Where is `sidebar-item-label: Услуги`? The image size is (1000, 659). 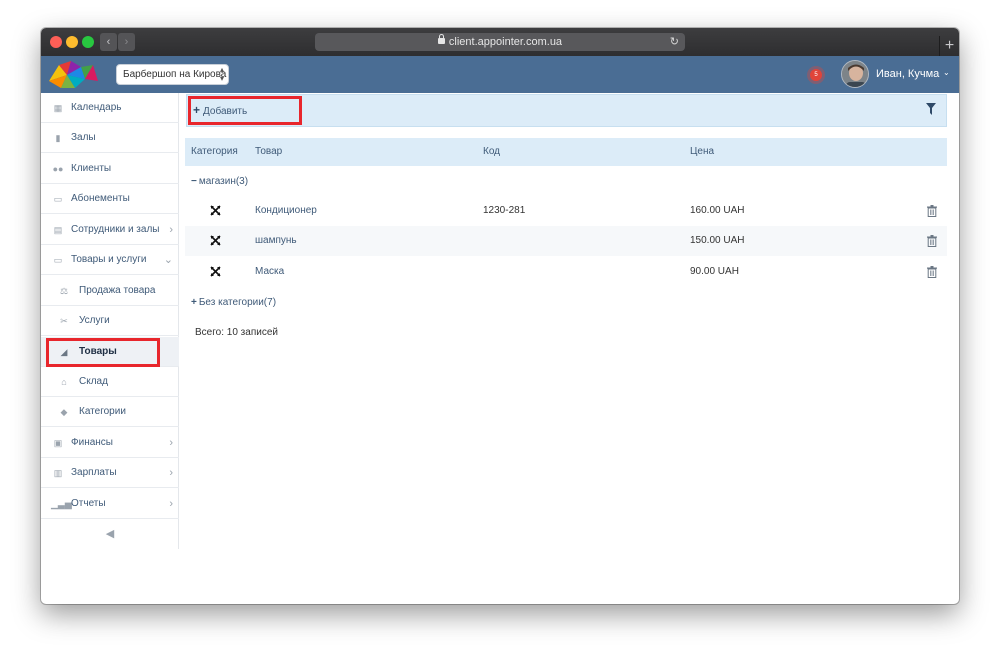 sidebar-item-label: Услуги is located at coordinates (94, 320).